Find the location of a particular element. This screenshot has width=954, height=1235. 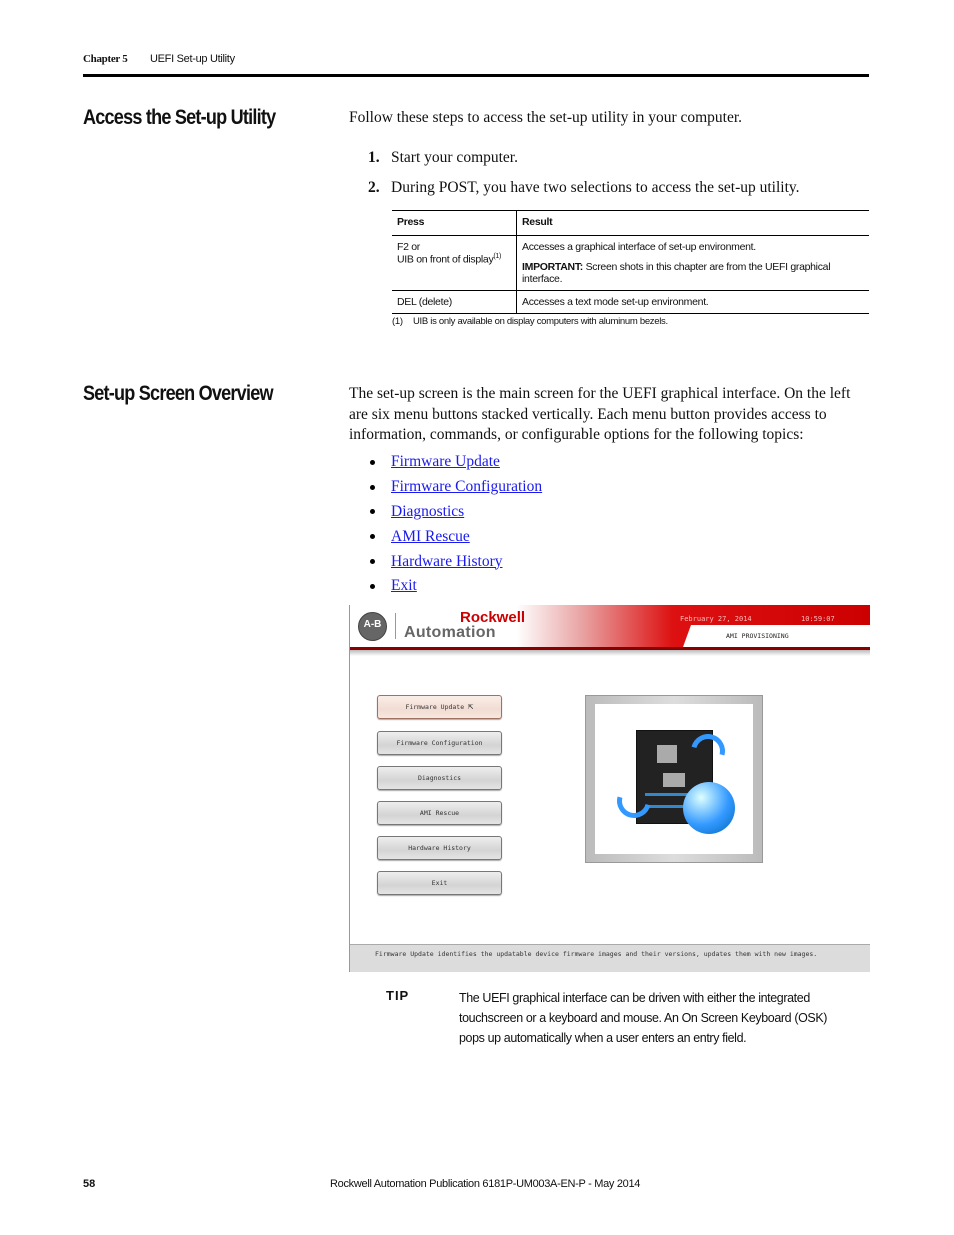

uefi-button-diagnostics: Diagnostics is located at coordinates (439, 778).